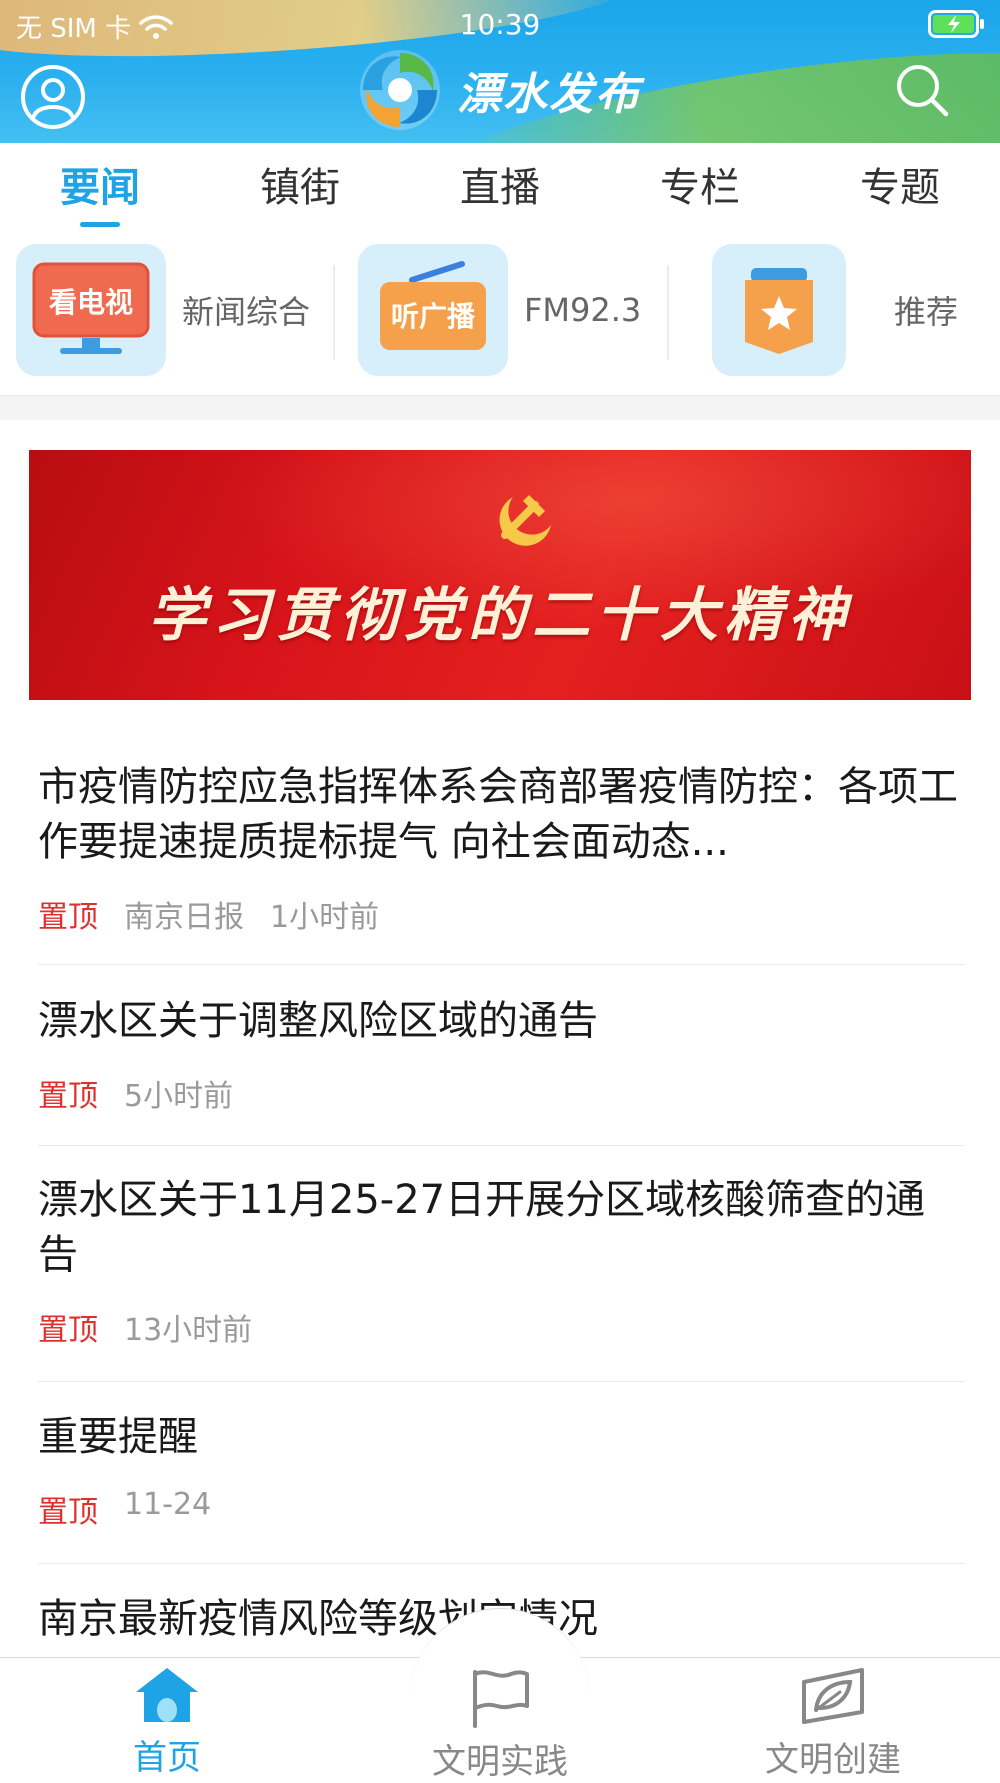  I want to click on tab-civilization-building: 文明创建, so click(833, 1723).